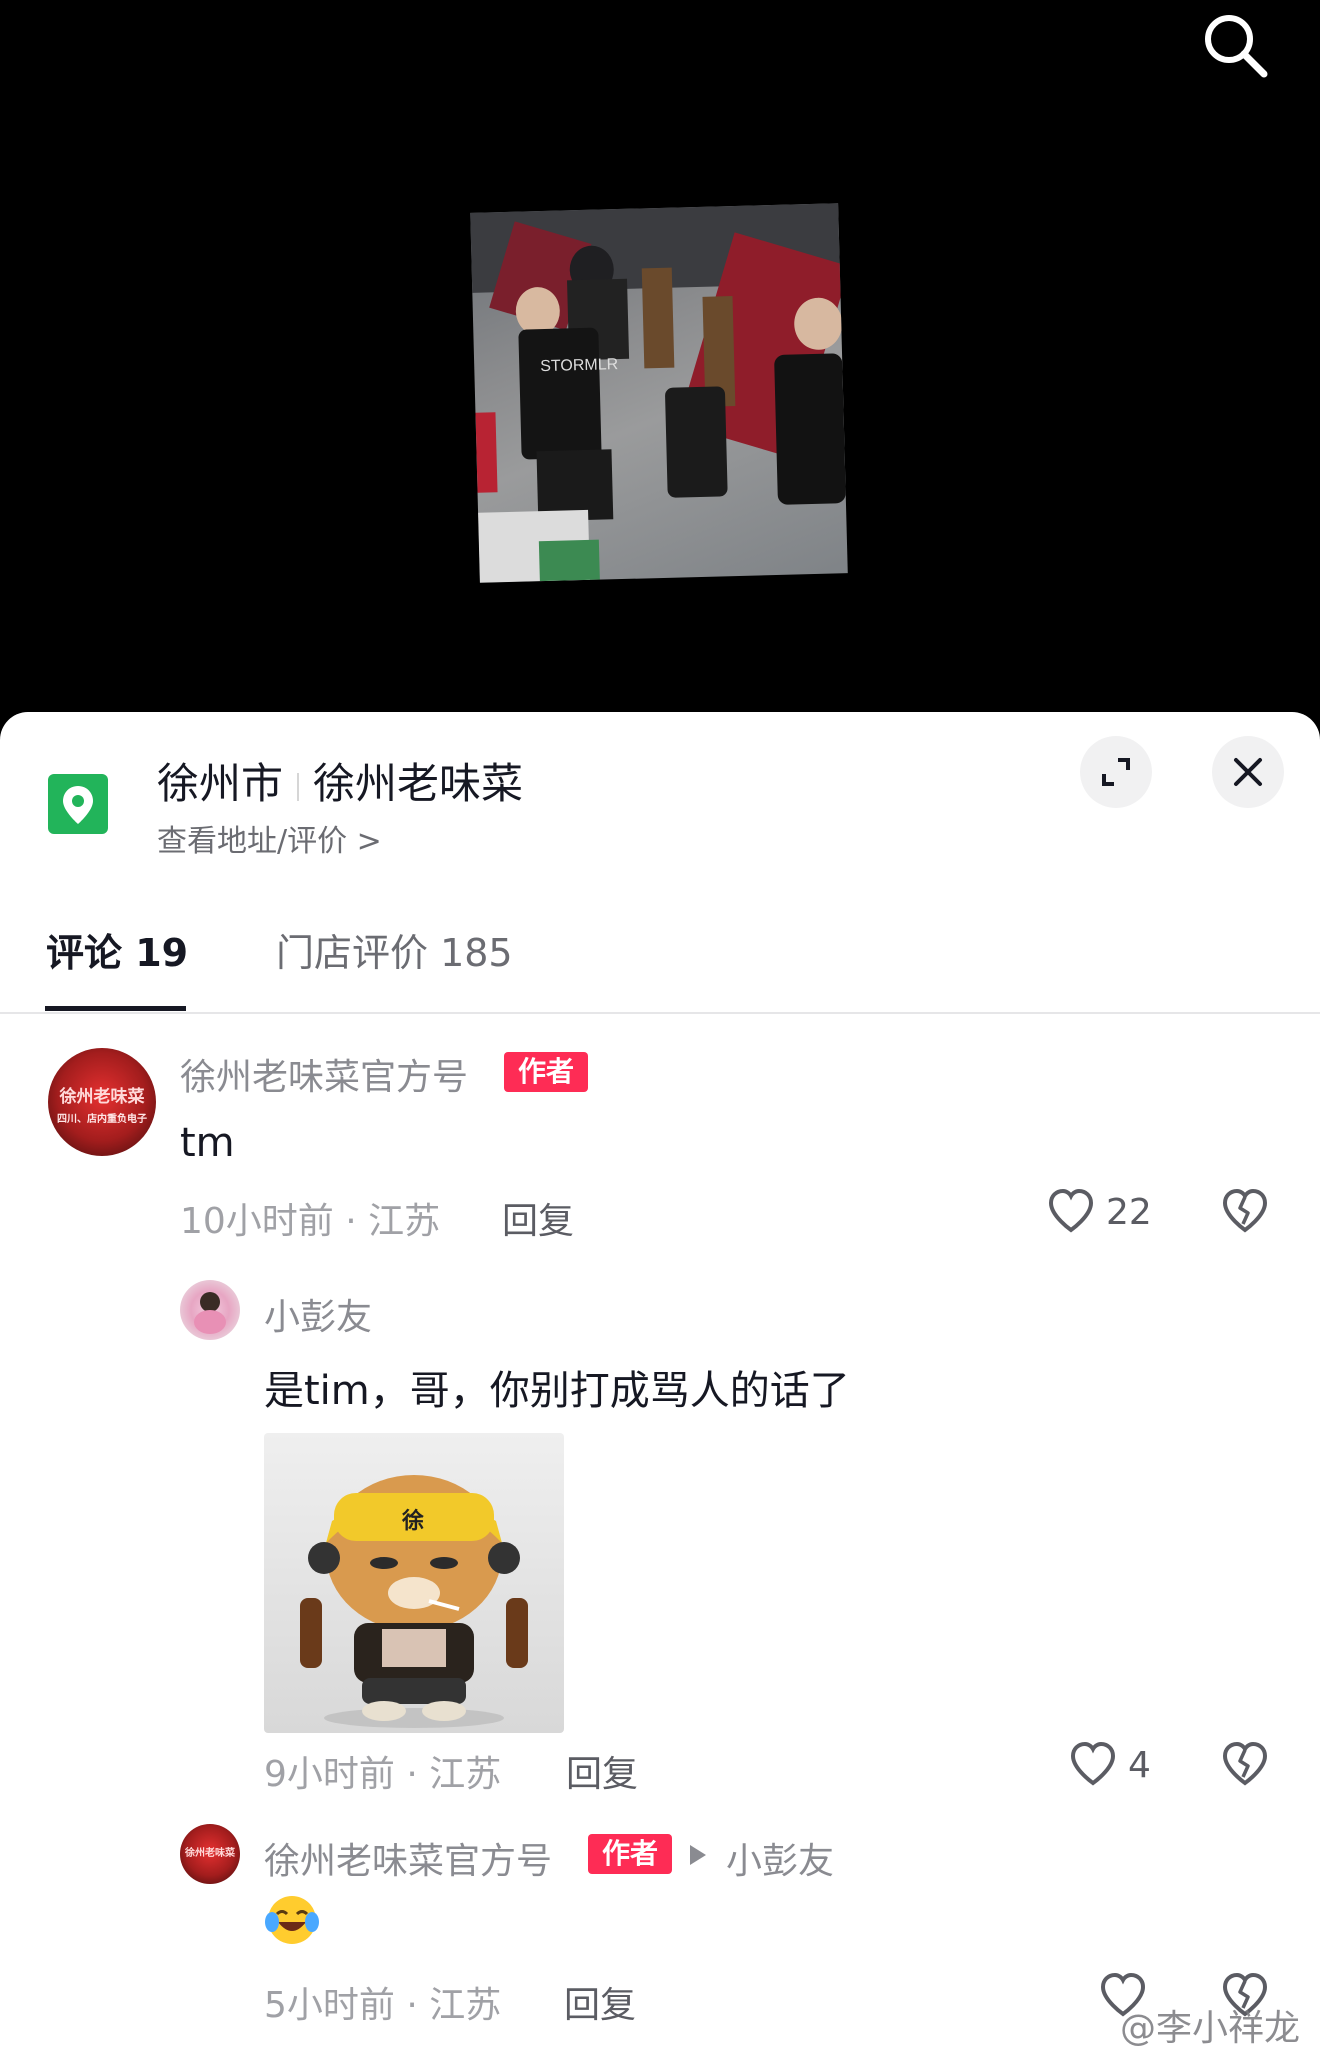 This screenshot has width=1320, height=2057. I want to click on close-button, so click(1248, 772).